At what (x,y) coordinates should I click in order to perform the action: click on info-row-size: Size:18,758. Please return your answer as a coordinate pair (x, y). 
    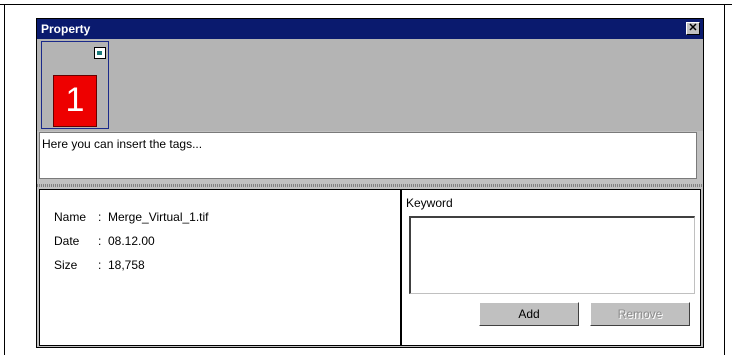
    Looking at the image, I should click on (99, 265).